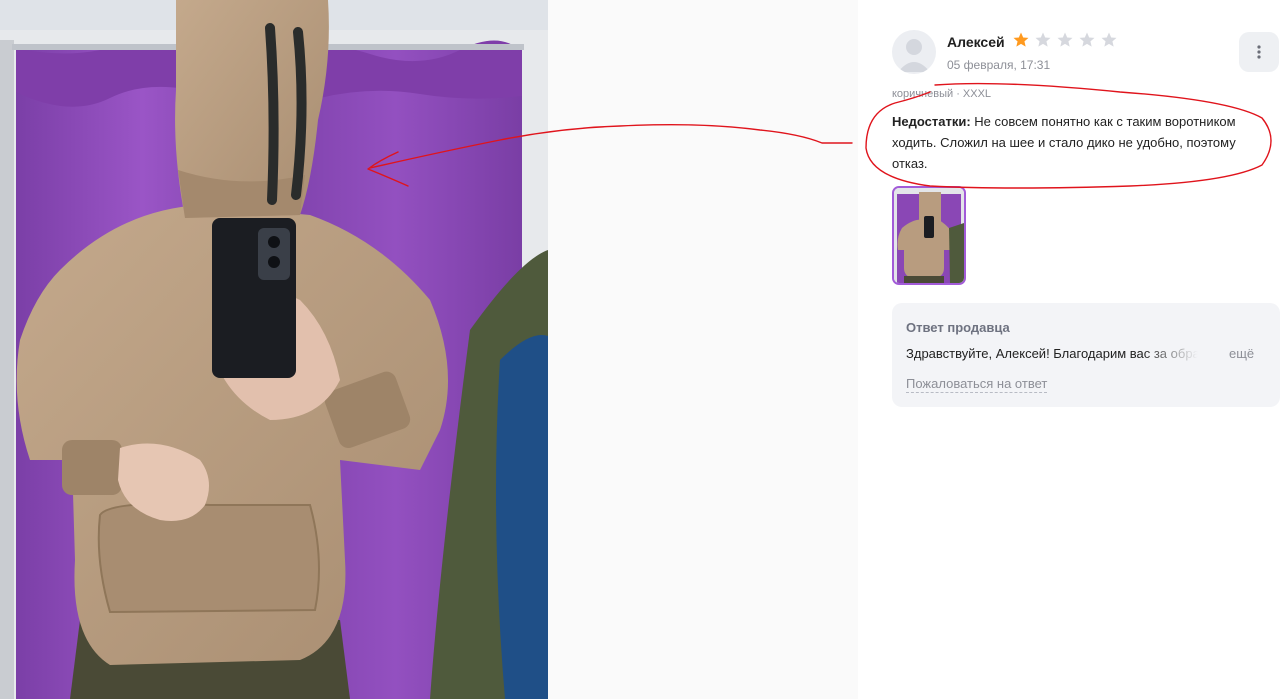 This screenshot has width=1280, height=699. Describe the element at coordinates (999, 65) in the screenshot. I see `review-date: 05 февраля, 17:31` at that location.